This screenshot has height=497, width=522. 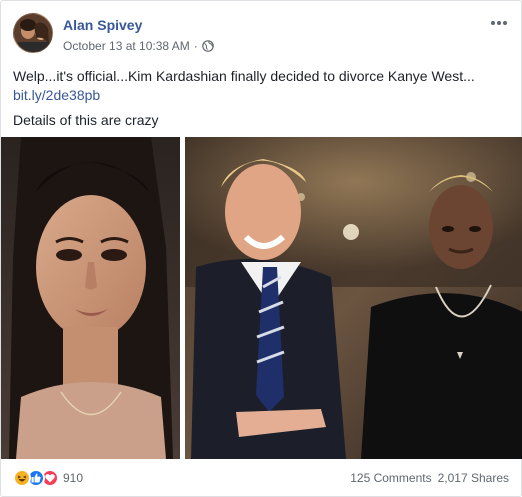 What do you see at coordinates (86, 120) in the screenshot?
I see `post-text-line-2: Details of this are crazy` at bounding box center [86, 120].